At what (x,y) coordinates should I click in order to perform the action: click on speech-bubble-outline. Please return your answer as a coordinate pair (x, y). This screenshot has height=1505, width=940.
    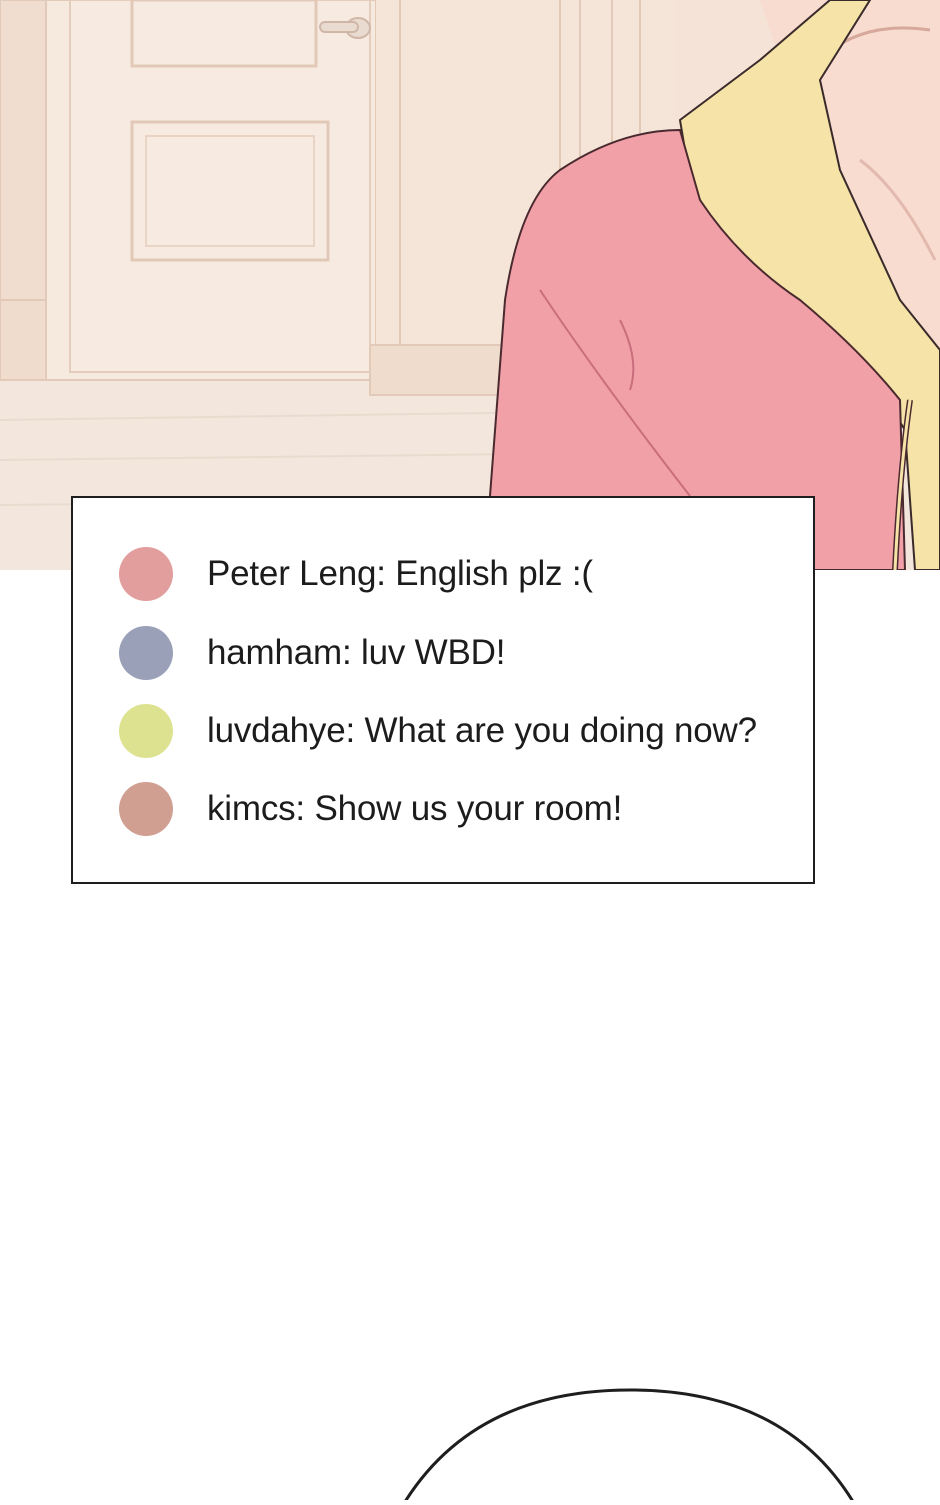
    Looking at the image, I should click on (470, 1442).